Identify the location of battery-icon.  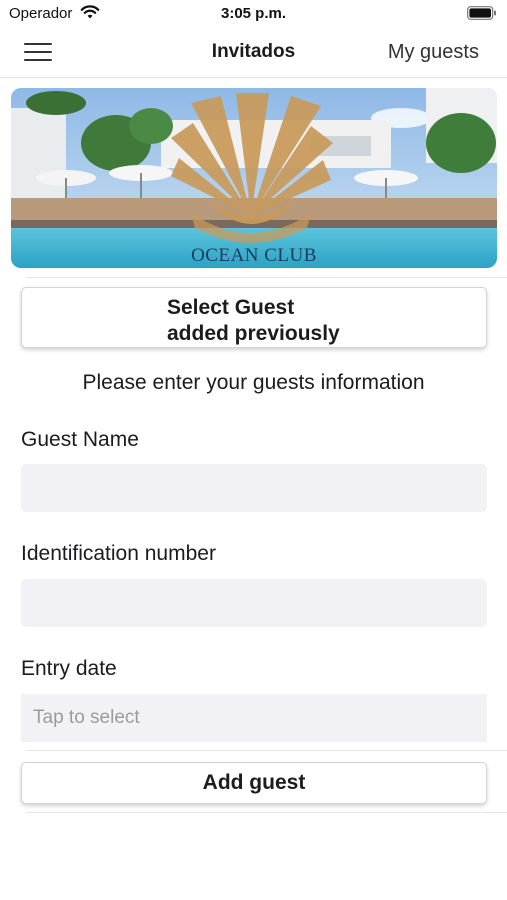
(481, 13).